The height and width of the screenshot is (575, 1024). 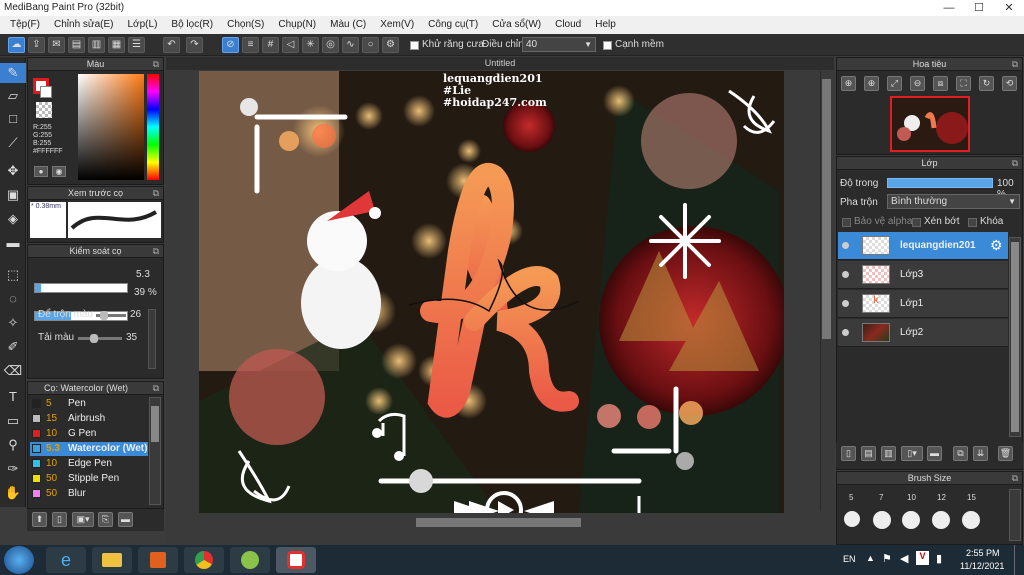 I want to click on language-indicator: EN, so click(x=849, y=559).